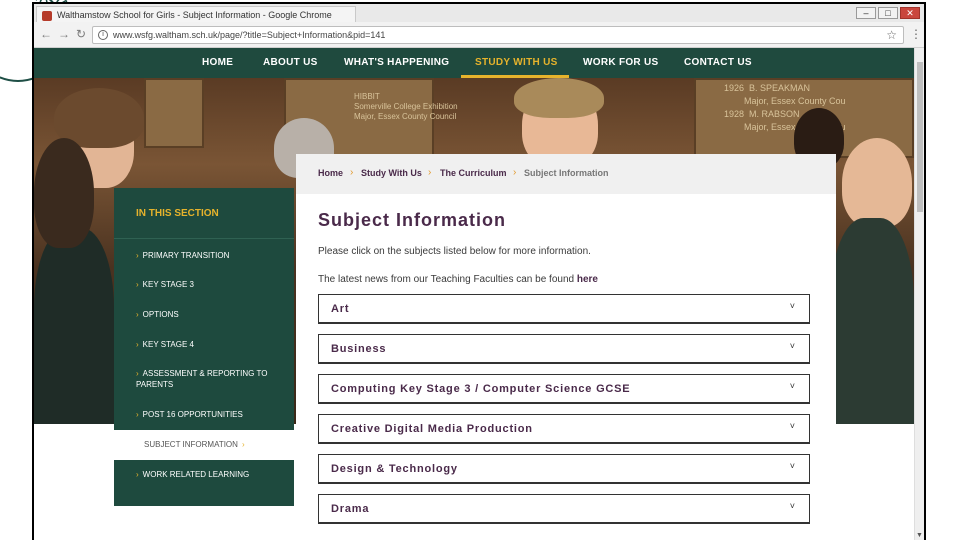  Describe the element at coordinates (340, 309) in the screenshot. I see `subject-label: Art` at that location.